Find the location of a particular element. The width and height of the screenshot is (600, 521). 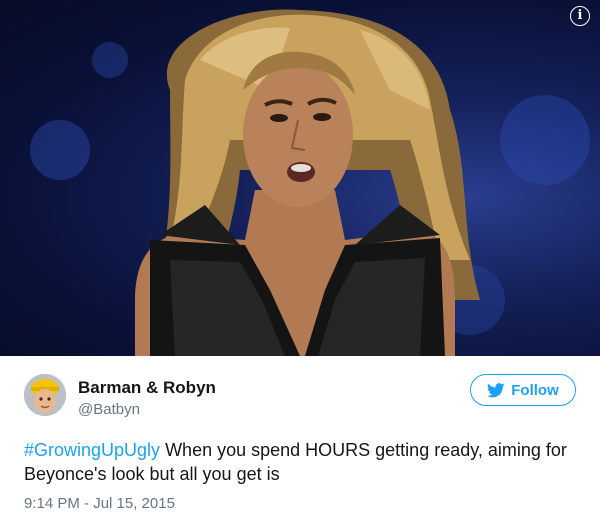

avatar is located at coordinates (45, 395).